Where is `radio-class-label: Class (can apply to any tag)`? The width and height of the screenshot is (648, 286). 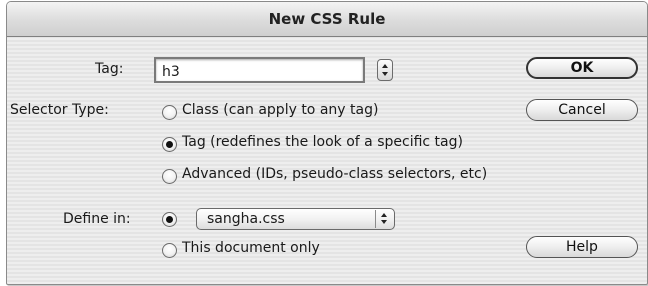
radio-class-label: Class (can apply to any tag) is located at coordinates (280, 110).